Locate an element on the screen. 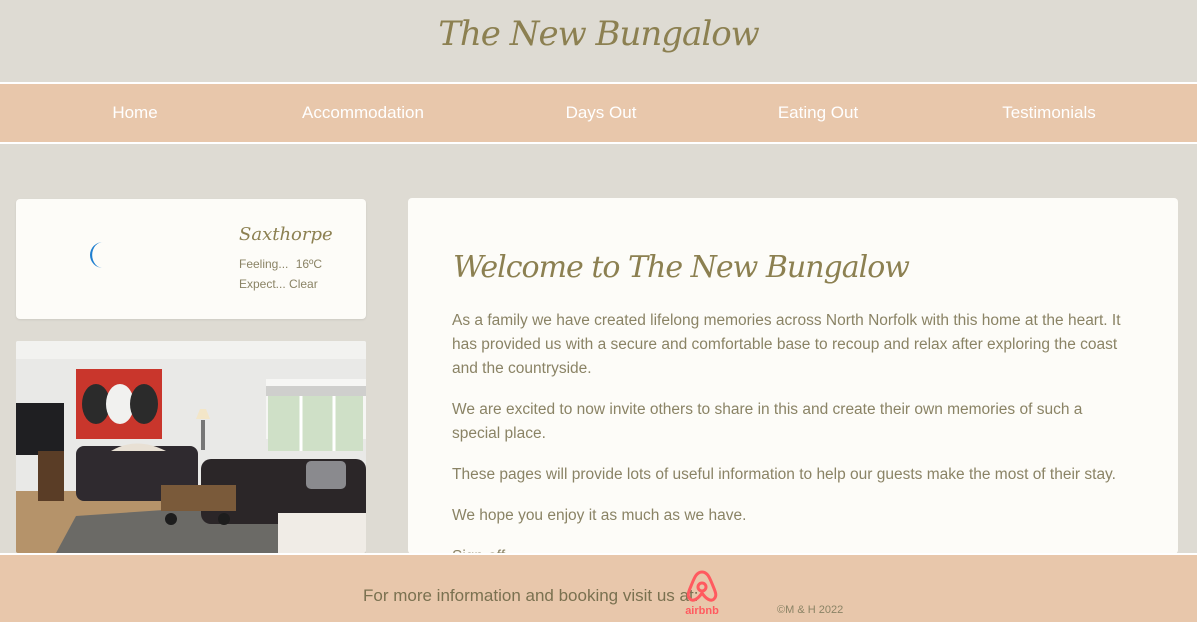 The image size is (1197, 622). weather-expect-row: Expect... Clear is located at coordinates (278, 284).